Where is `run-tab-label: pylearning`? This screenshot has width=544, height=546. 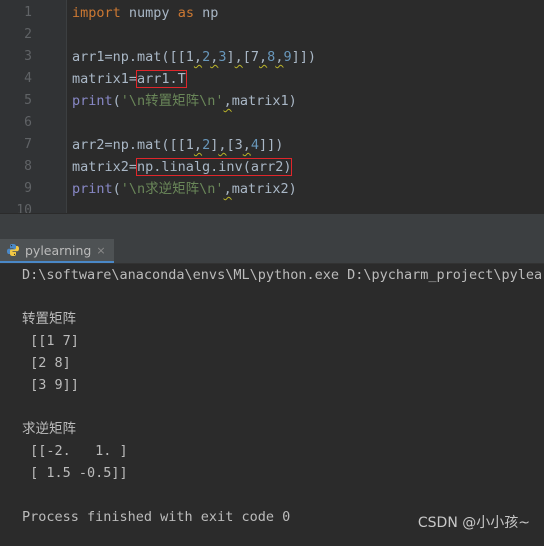
run-tab-label: pylearning is located at coordinates (58, 250).